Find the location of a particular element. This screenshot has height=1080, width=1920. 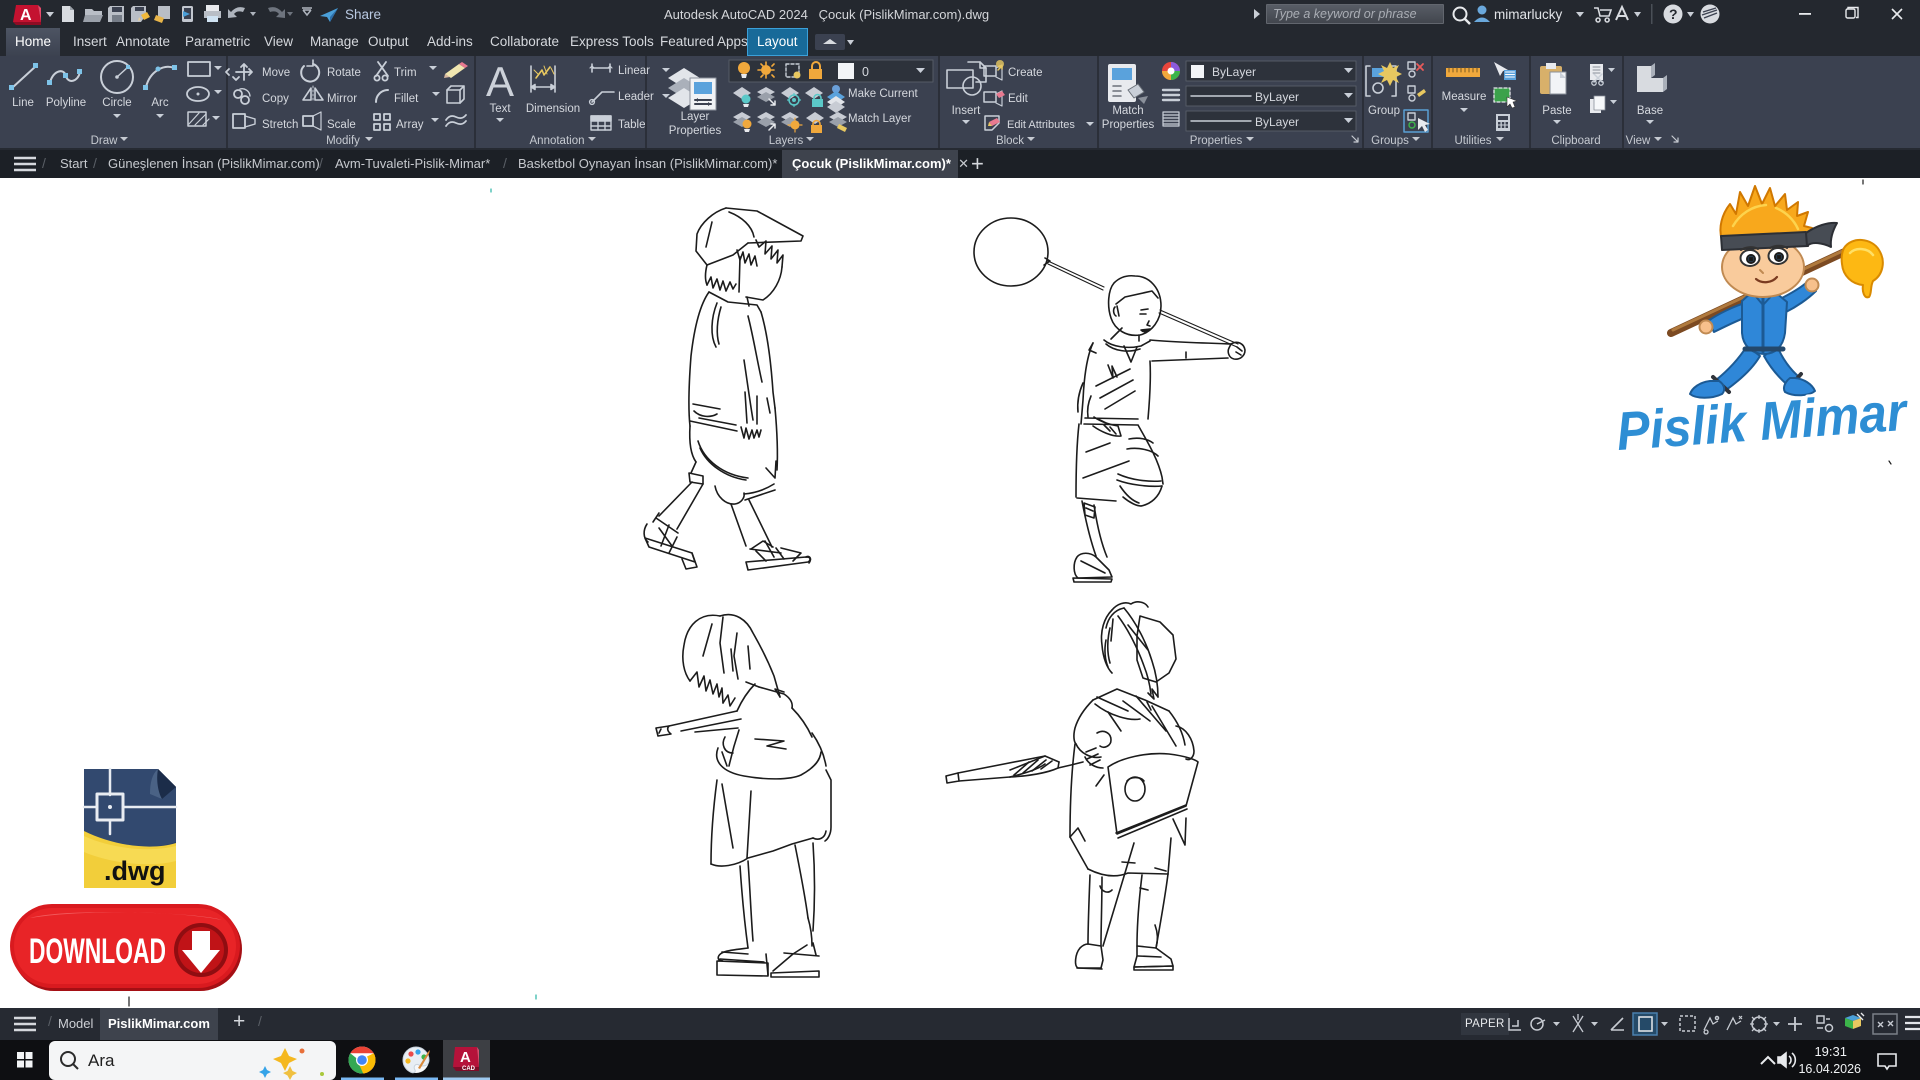

svg-text: DOWNLOAD is located at coordinates (97, 951).